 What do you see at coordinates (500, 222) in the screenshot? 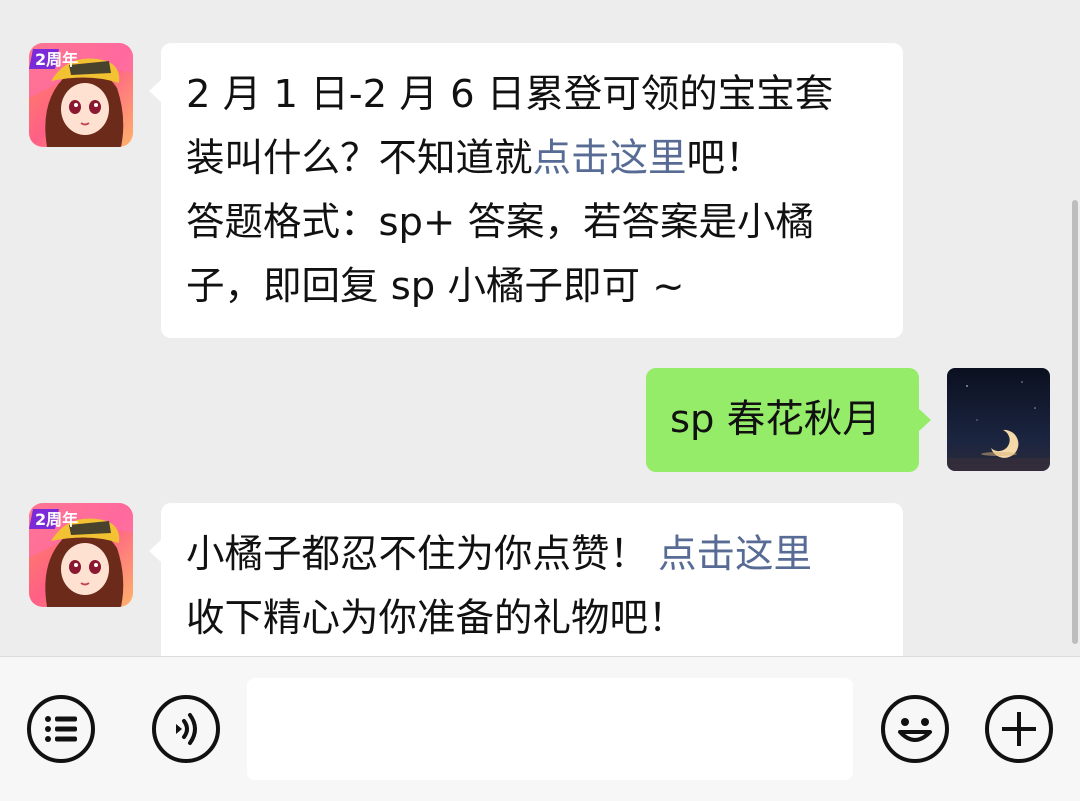
I see `message-text: 答题格式：sp+ 答案，若答案是小橘` at bounding box center [500, 222].